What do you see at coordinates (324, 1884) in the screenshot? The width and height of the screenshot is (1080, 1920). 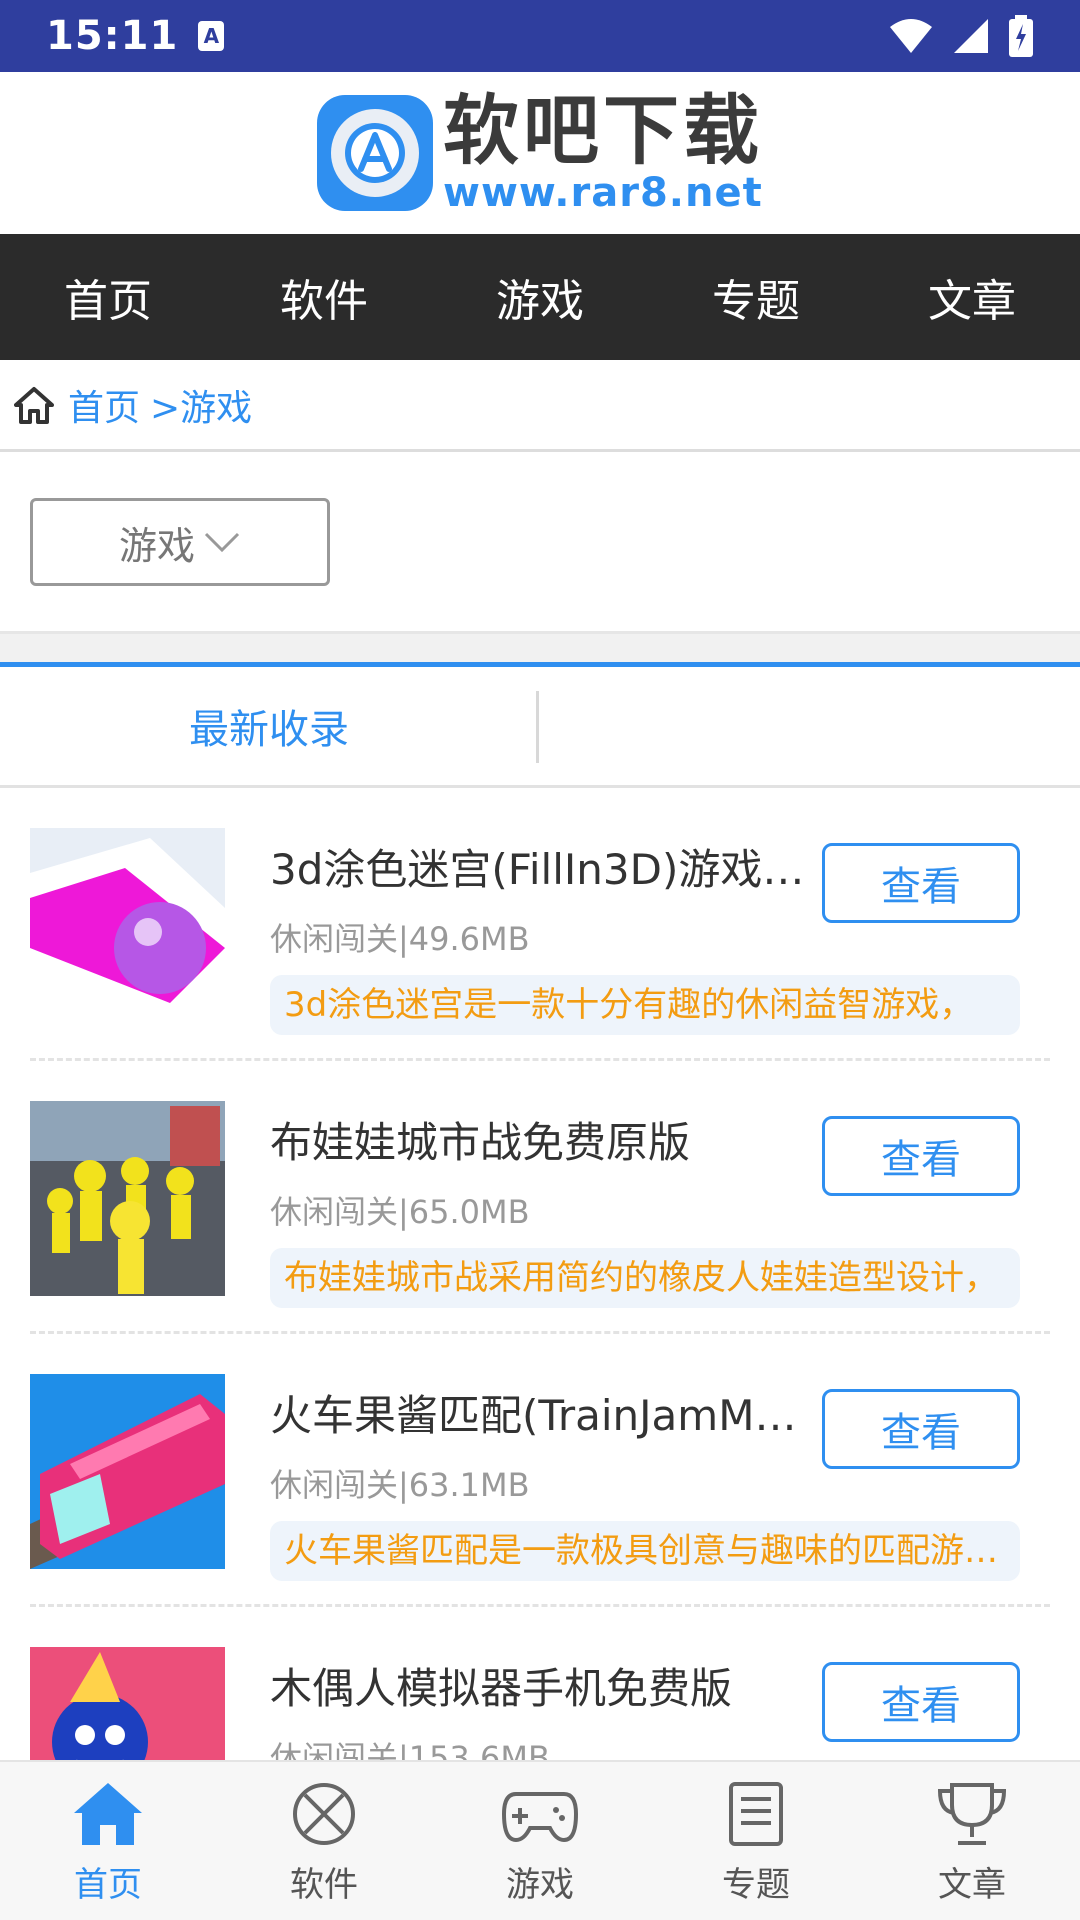 I see `bottom-tab-label: 软件` at bounding box center [324, 1884].